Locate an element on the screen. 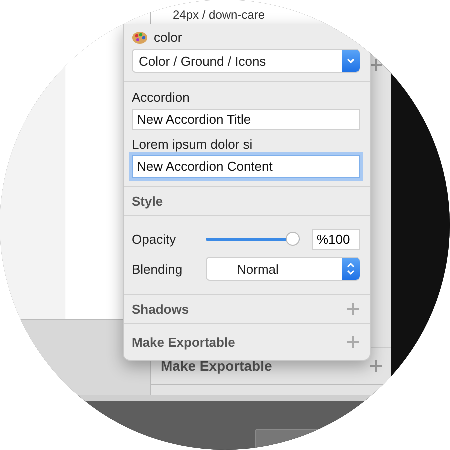 The image size is (450, 450). opacity-field: %100 is located at coordinates (336, 239).